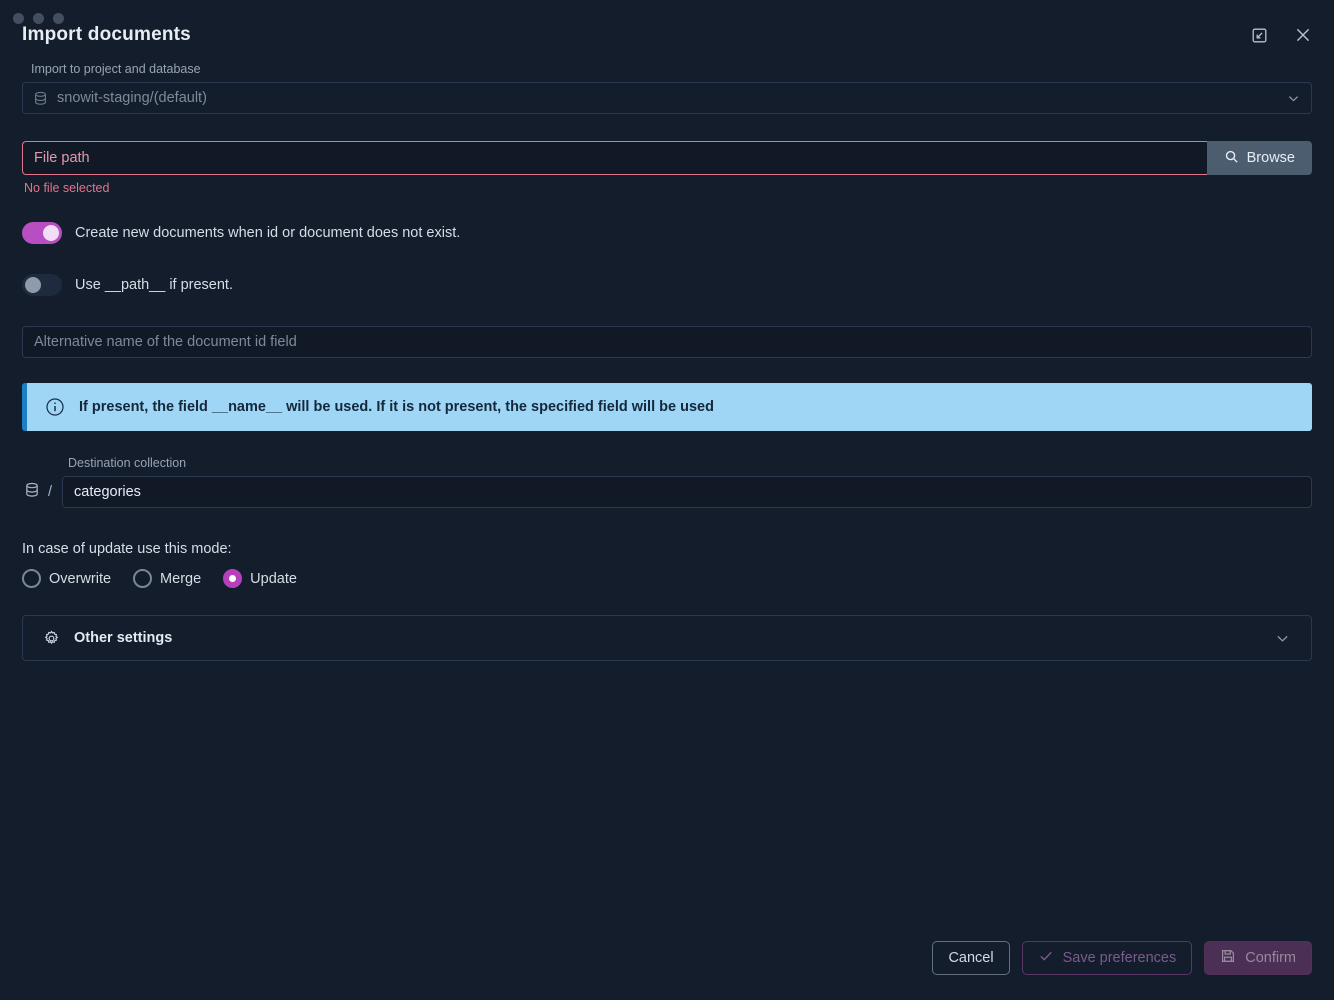 The image size is (1334, 1000). What do you see at coordinates (55, 407) in the screenshot?
I see `info-circle-icon` at bounding box center [55, 407].